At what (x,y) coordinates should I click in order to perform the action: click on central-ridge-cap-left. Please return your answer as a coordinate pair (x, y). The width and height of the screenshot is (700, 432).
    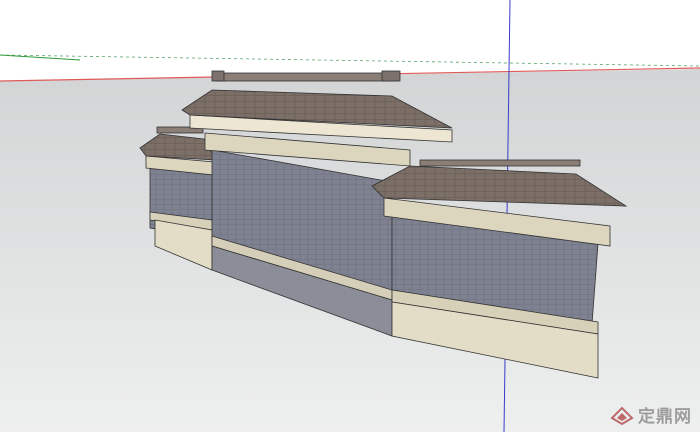
    Looking at the image, I should click on (218, 76).